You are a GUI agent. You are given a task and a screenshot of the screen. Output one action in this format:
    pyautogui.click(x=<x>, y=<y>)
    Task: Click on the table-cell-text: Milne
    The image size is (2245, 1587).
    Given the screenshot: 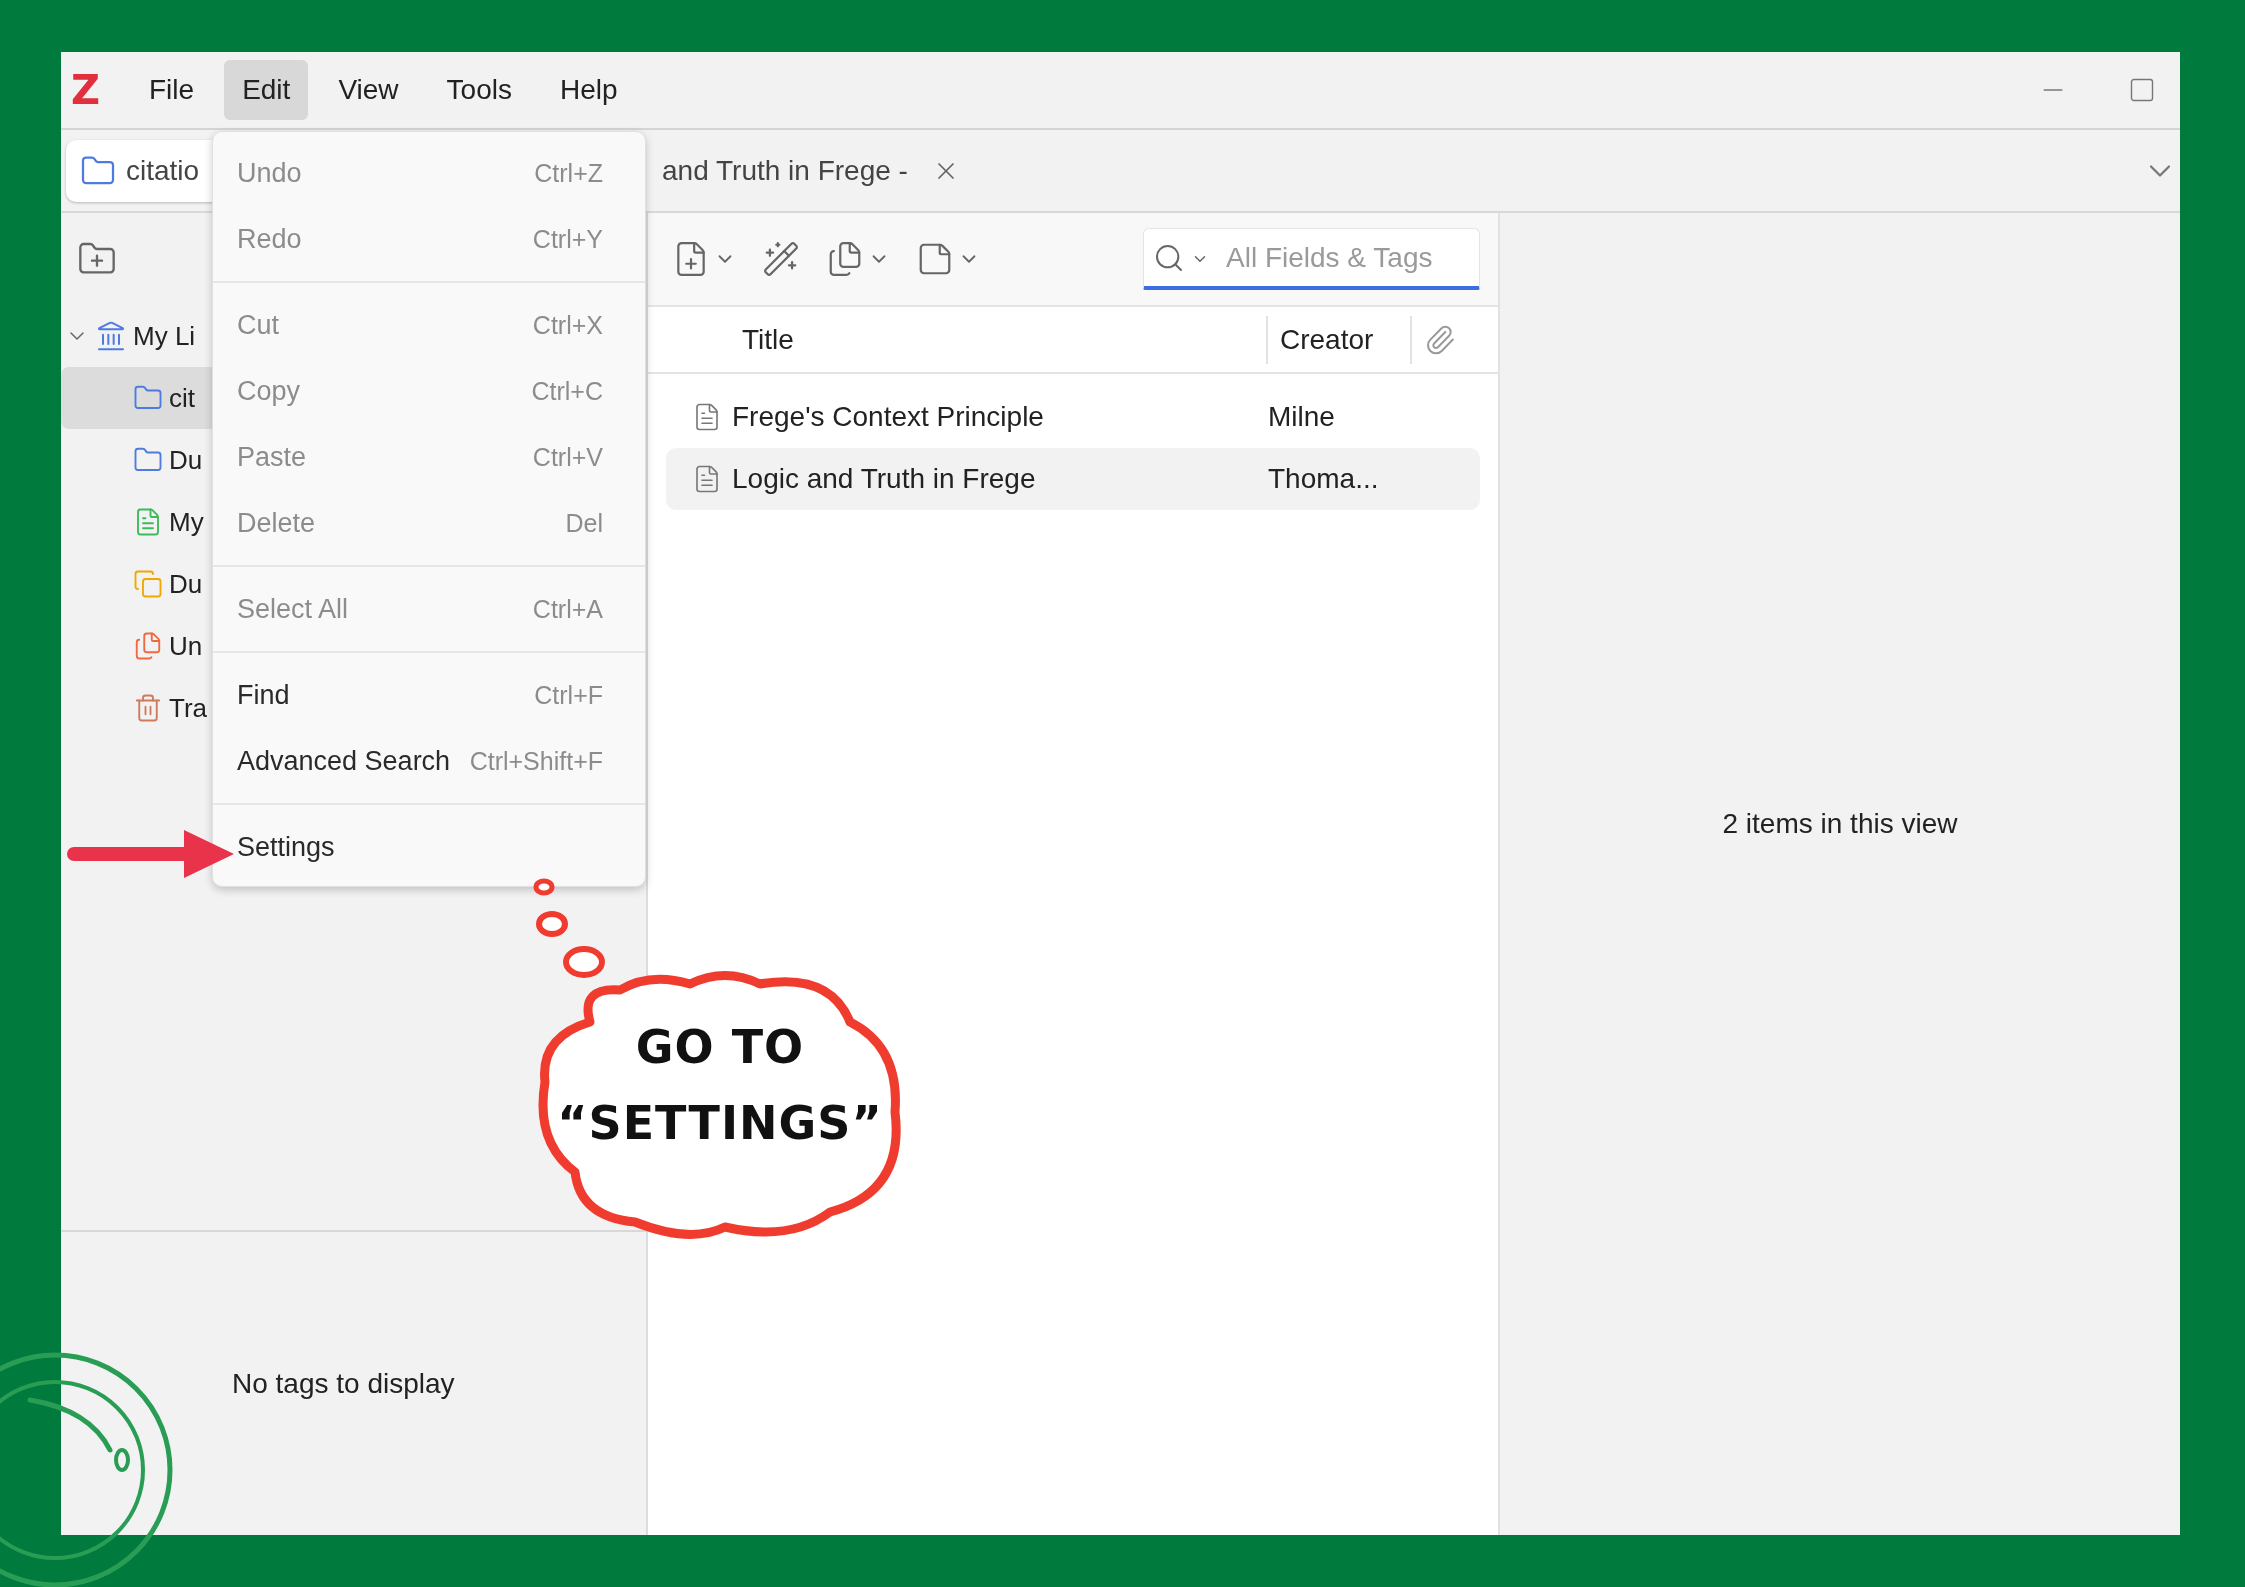 What is the action you would take?
    pyautogui.click(x=1302, y=417)
    